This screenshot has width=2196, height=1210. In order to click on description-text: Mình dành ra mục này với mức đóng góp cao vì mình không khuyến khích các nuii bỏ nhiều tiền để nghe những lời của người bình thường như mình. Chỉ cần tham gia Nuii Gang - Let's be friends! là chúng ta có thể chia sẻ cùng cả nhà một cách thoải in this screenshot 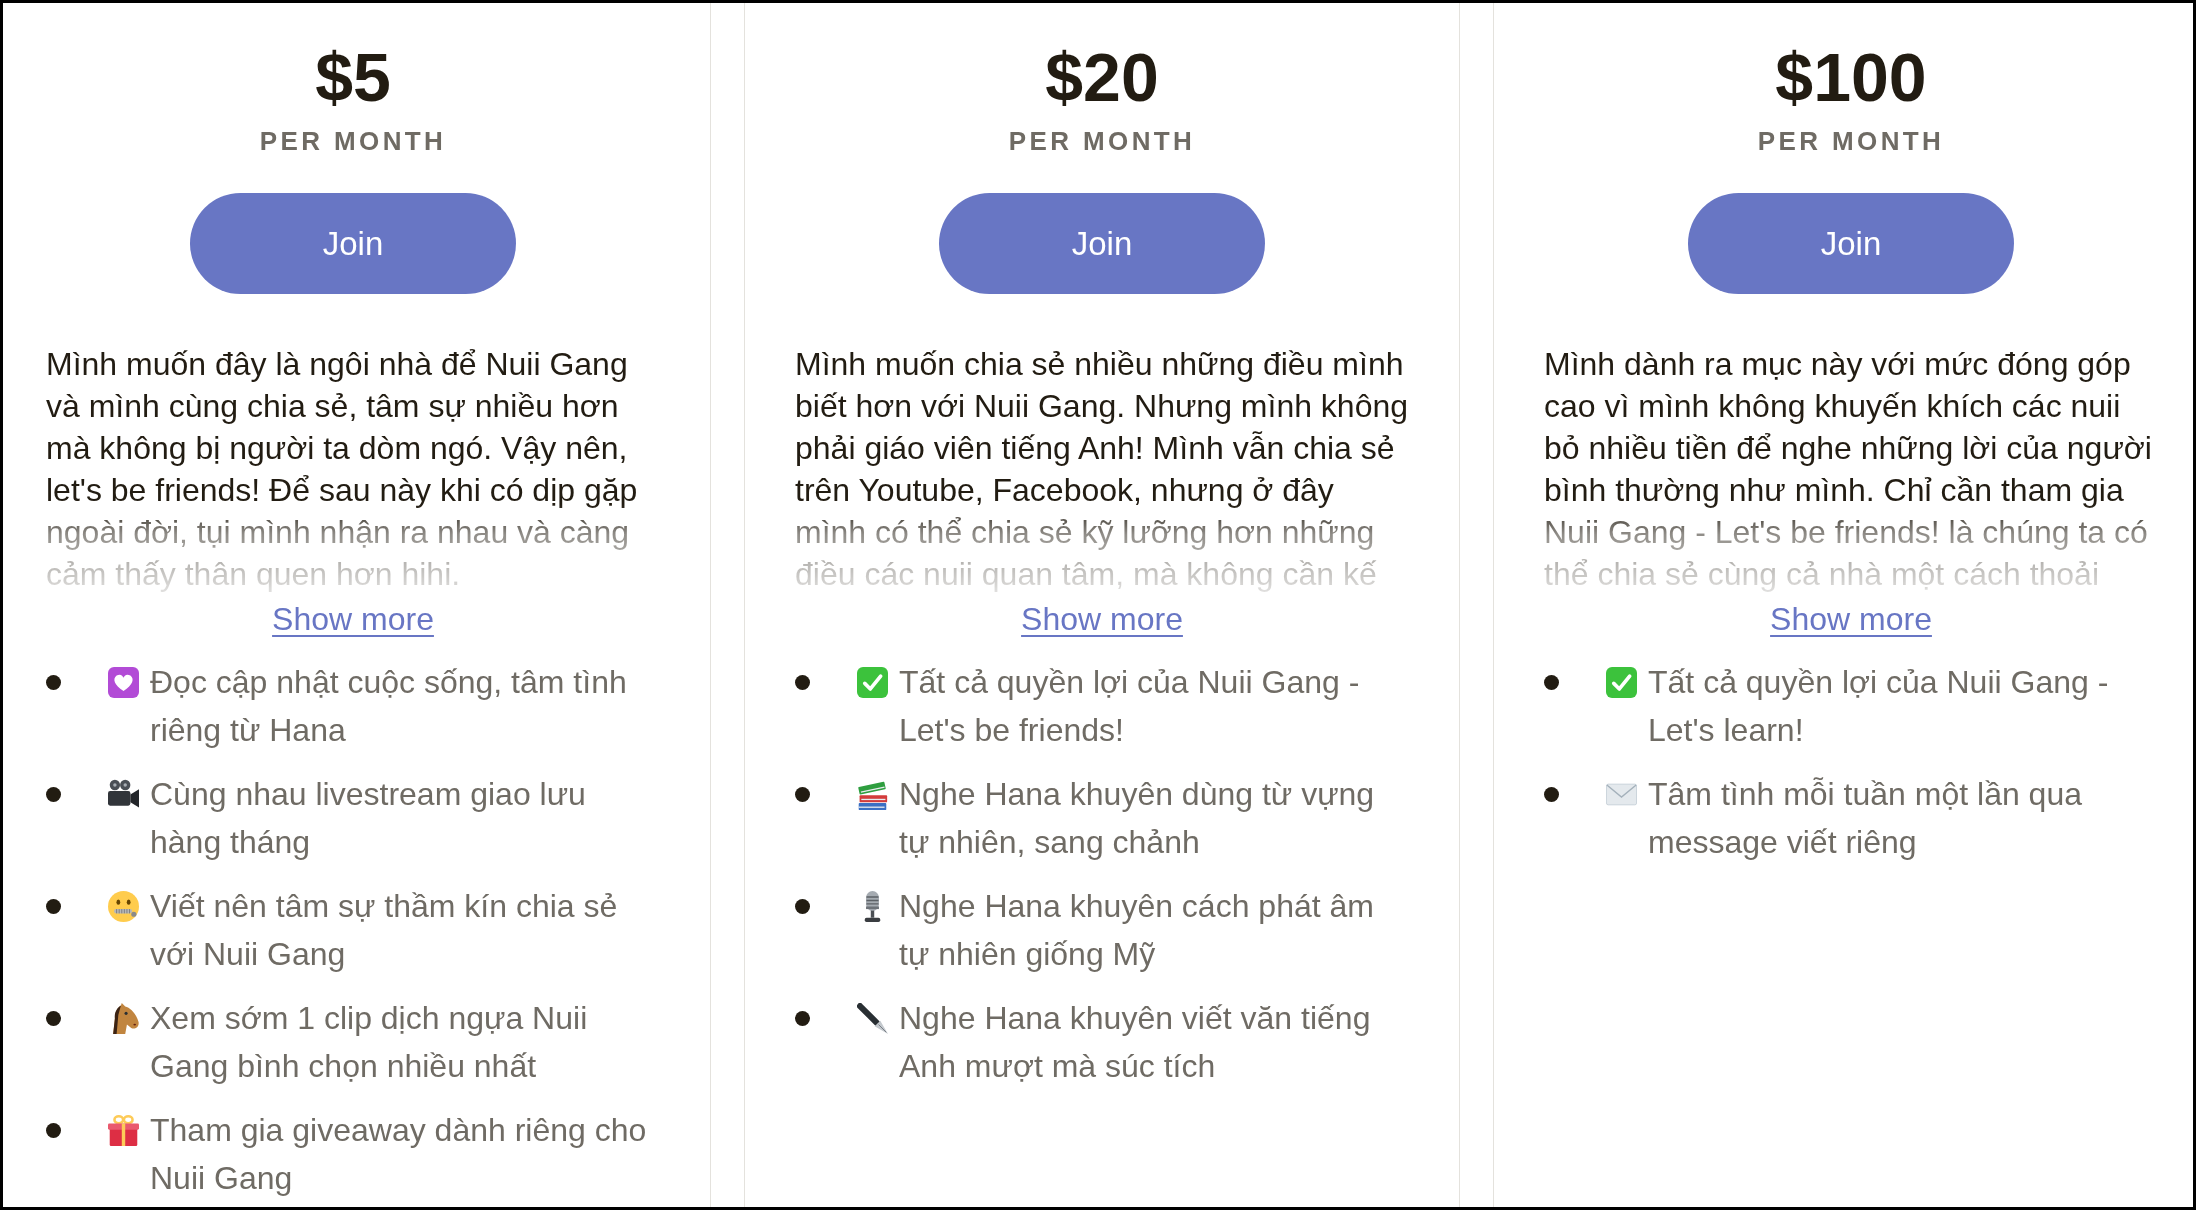, I will do `click(1848, 469)`.